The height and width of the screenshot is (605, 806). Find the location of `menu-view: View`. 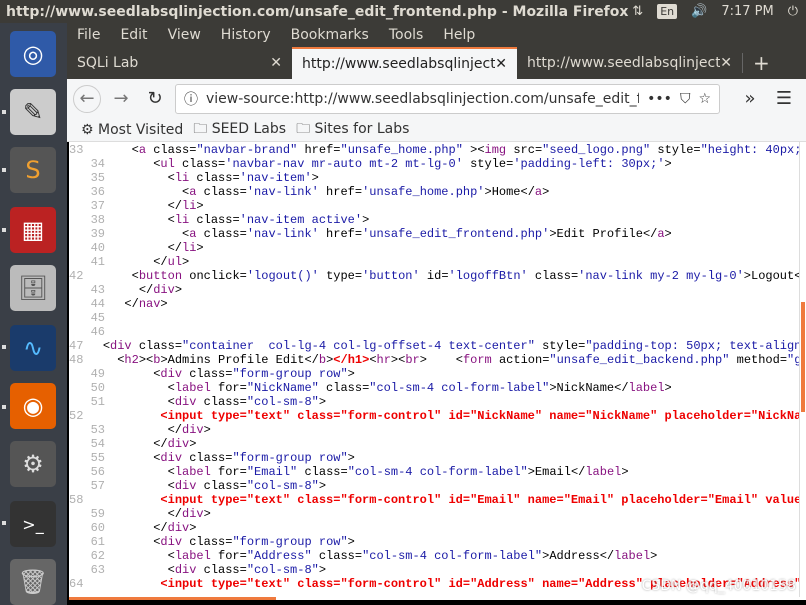

menu-view: View is located at coordinates (184, 35).